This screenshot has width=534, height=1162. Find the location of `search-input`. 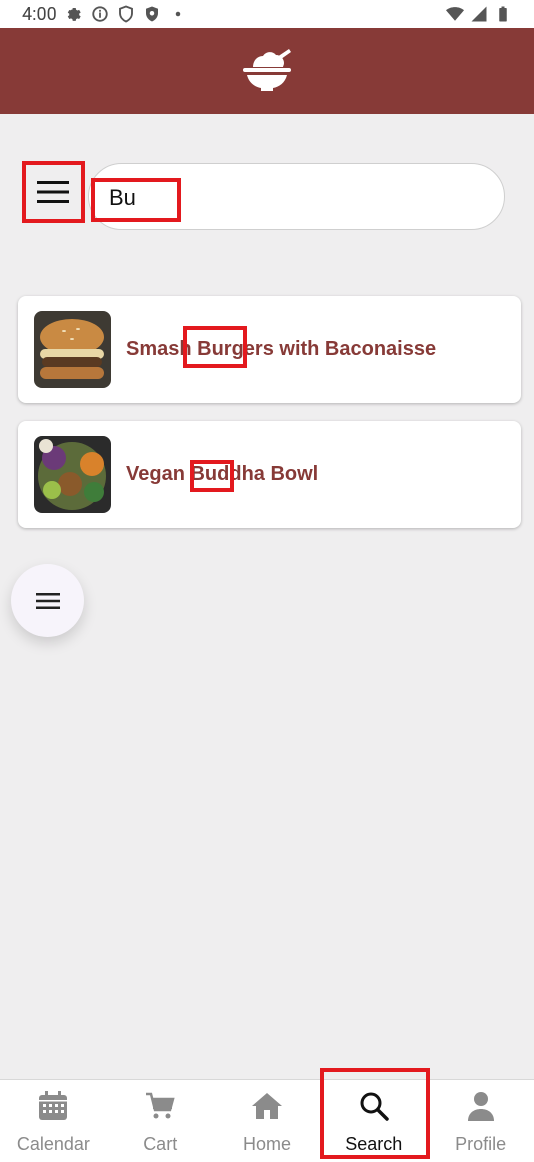

search-input is located at coordinates (259, 198).